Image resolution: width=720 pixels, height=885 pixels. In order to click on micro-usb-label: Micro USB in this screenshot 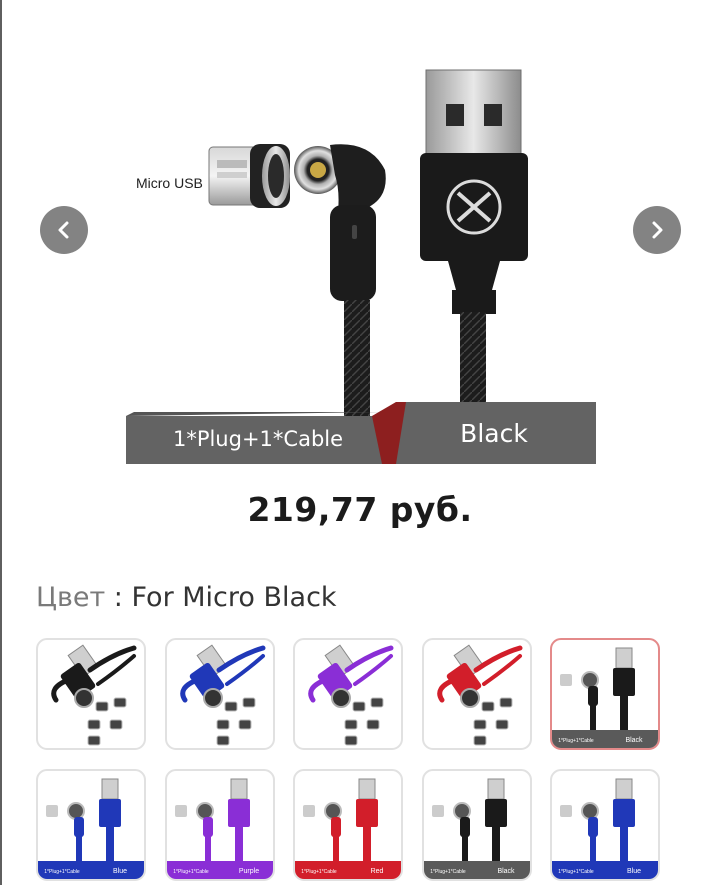, I will do `click(169, 183)`.